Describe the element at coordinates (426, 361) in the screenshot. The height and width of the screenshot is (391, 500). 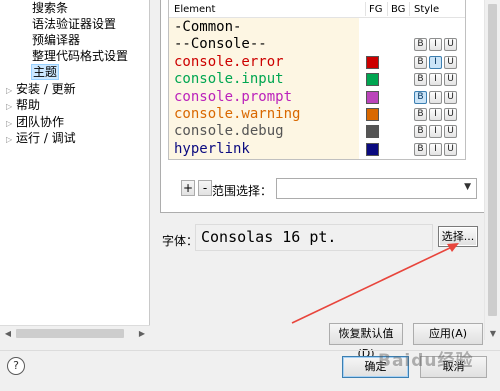
I see `watermark-logo: Baidu经验` at that location.